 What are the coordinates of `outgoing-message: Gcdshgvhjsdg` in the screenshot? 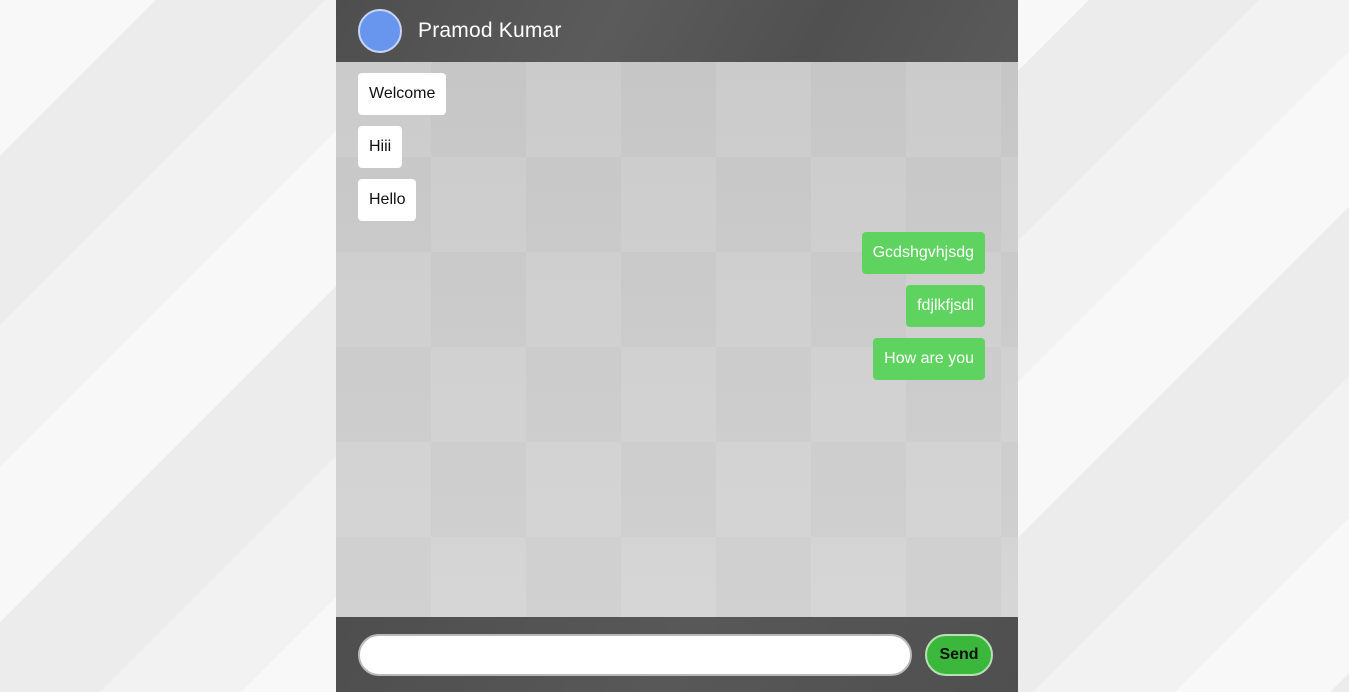 It's located at (923, 253).